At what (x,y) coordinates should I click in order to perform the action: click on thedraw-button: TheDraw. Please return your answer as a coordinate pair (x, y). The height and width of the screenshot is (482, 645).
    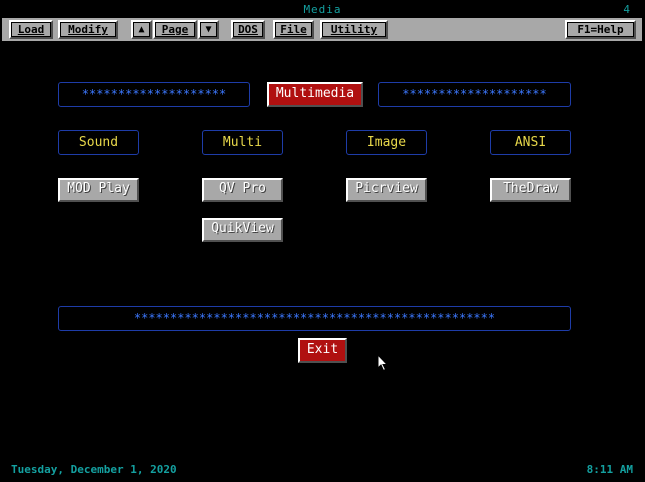
    Looking at the image, I should click on (530, 190).